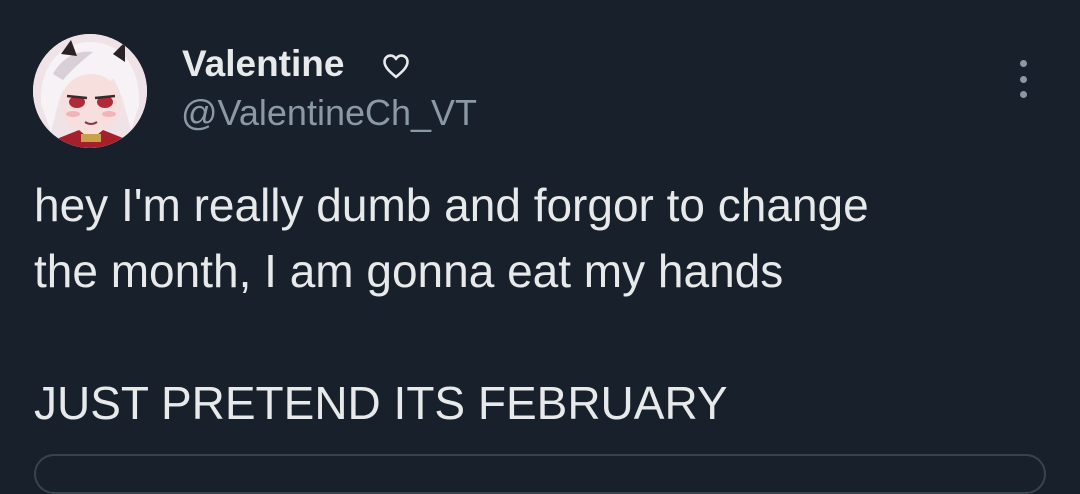 The height and width of the screenshot is (494, 1080). Describe the element at coordinates (409, 271) in the screenshot. I see `tweet-text-line: the month, I am gonna eat my hands` at that location.